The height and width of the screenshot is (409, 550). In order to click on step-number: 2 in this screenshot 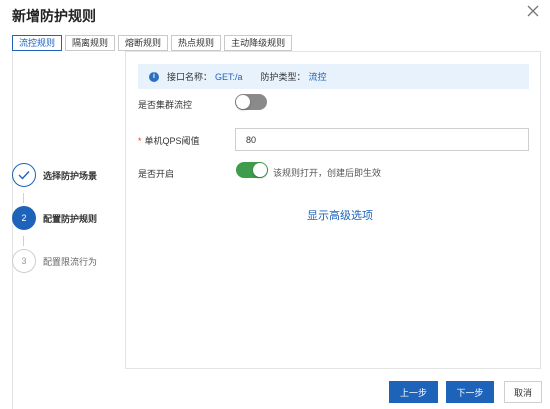, I will do `click(24, 218)`.